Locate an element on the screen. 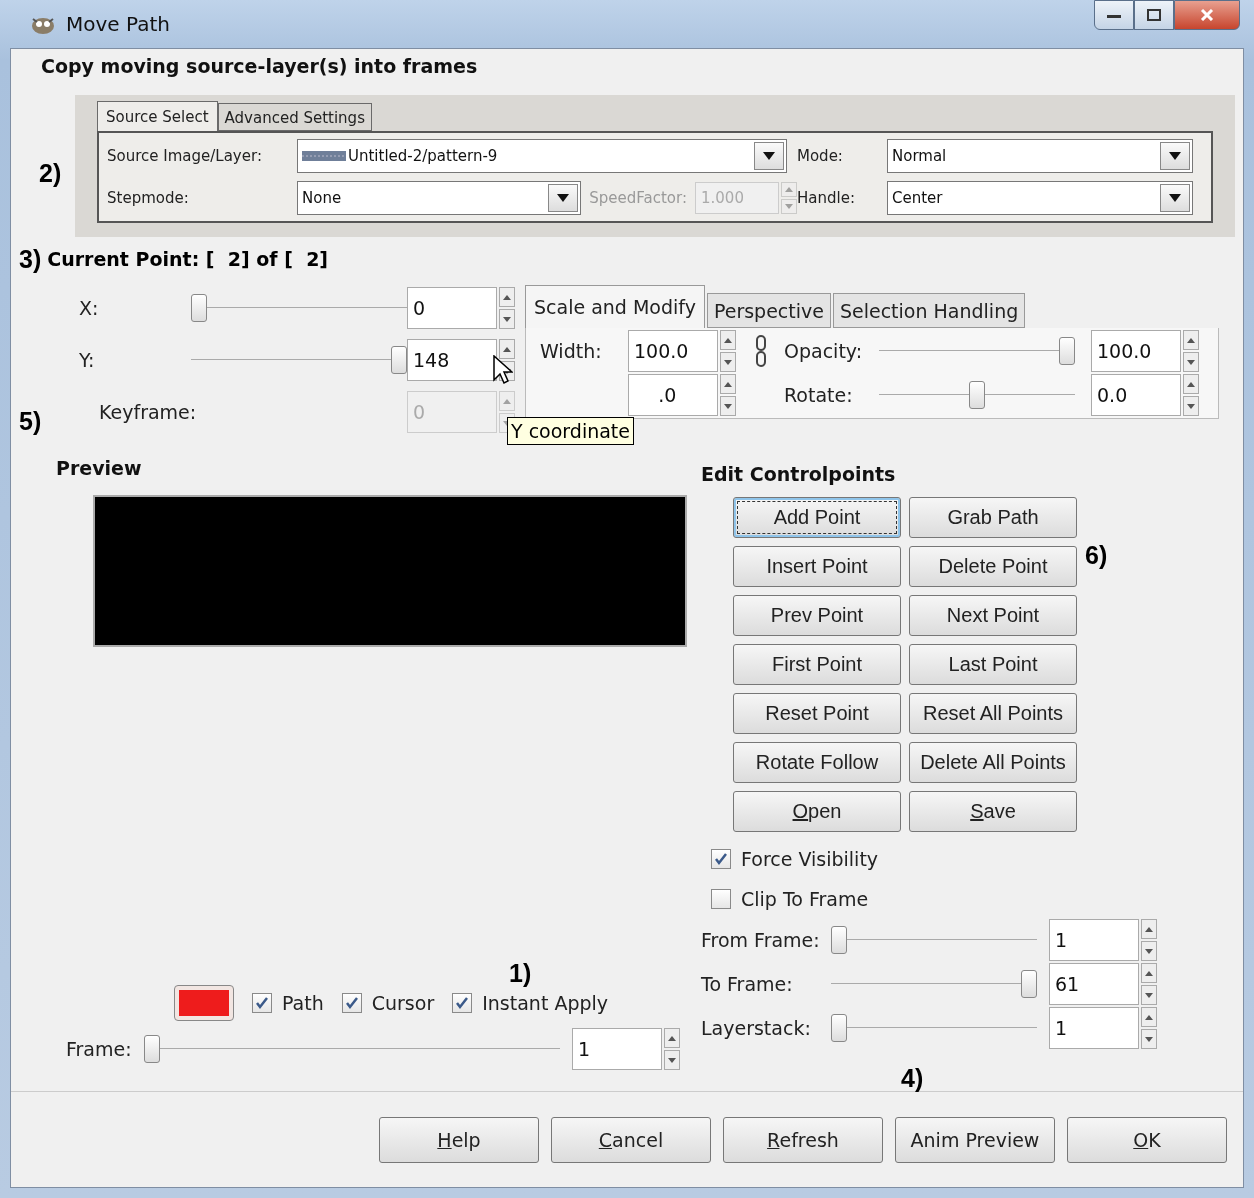  action-button: Delete All Points is located at coordinates (993, 762).